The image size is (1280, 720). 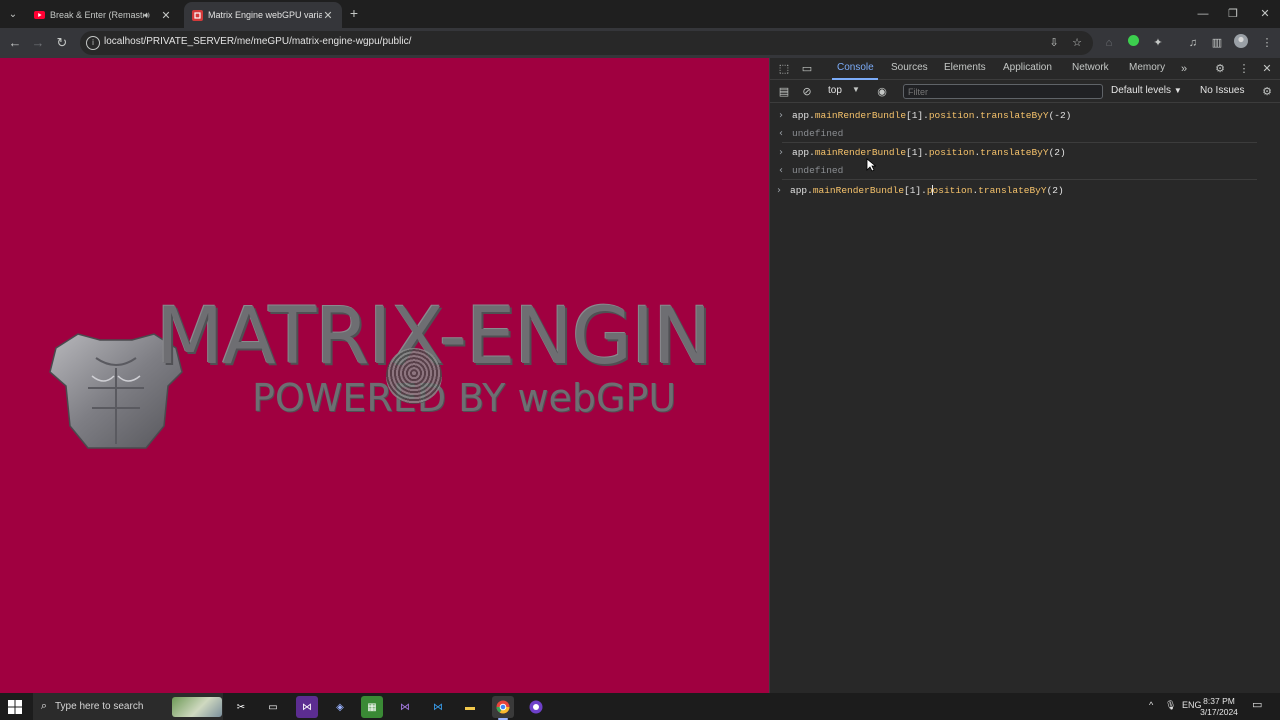 What do you see at coordinates (1219, 701) in the screenshot?
I see `clock-time: 8:37 PM` at bounding box center [1219, 701].